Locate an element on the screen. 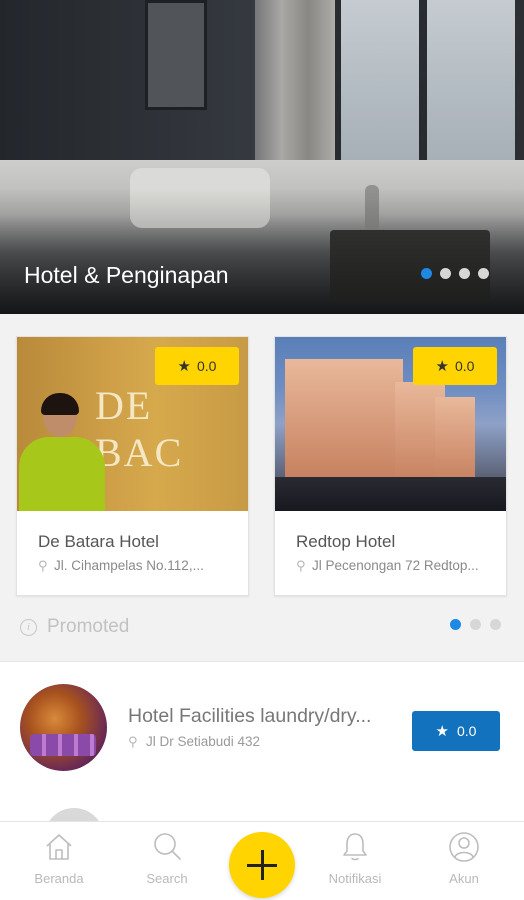 The height and width of the screenshot is (900, 524). promo-carousel-indicator is located at coordinates (475, 624).